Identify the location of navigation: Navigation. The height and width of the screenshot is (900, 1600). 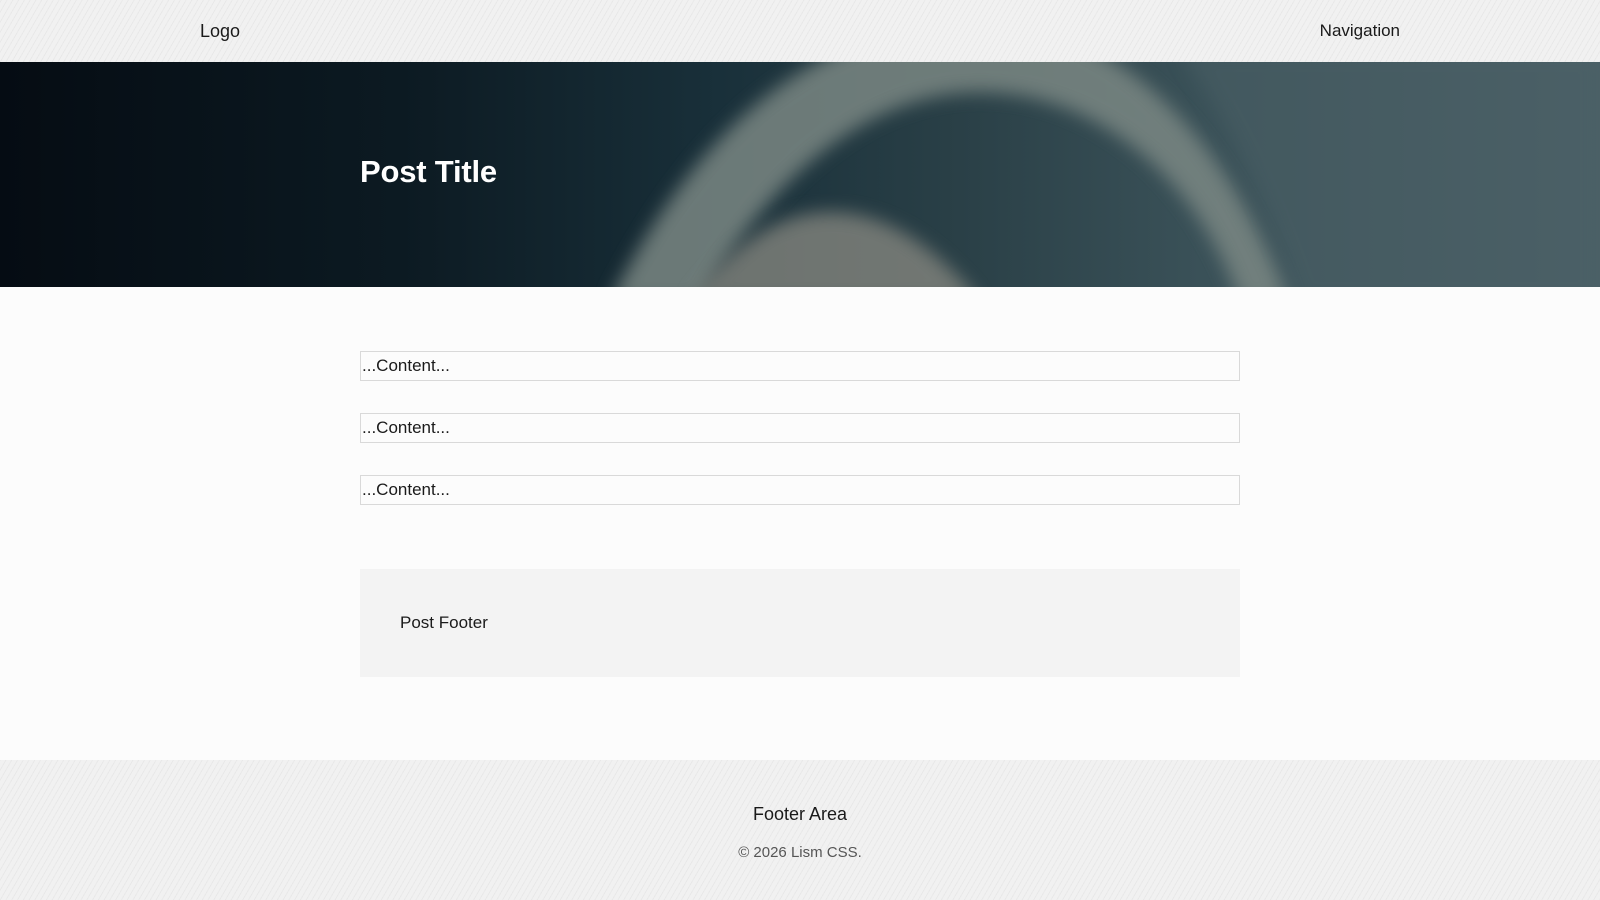
(1360, 31).